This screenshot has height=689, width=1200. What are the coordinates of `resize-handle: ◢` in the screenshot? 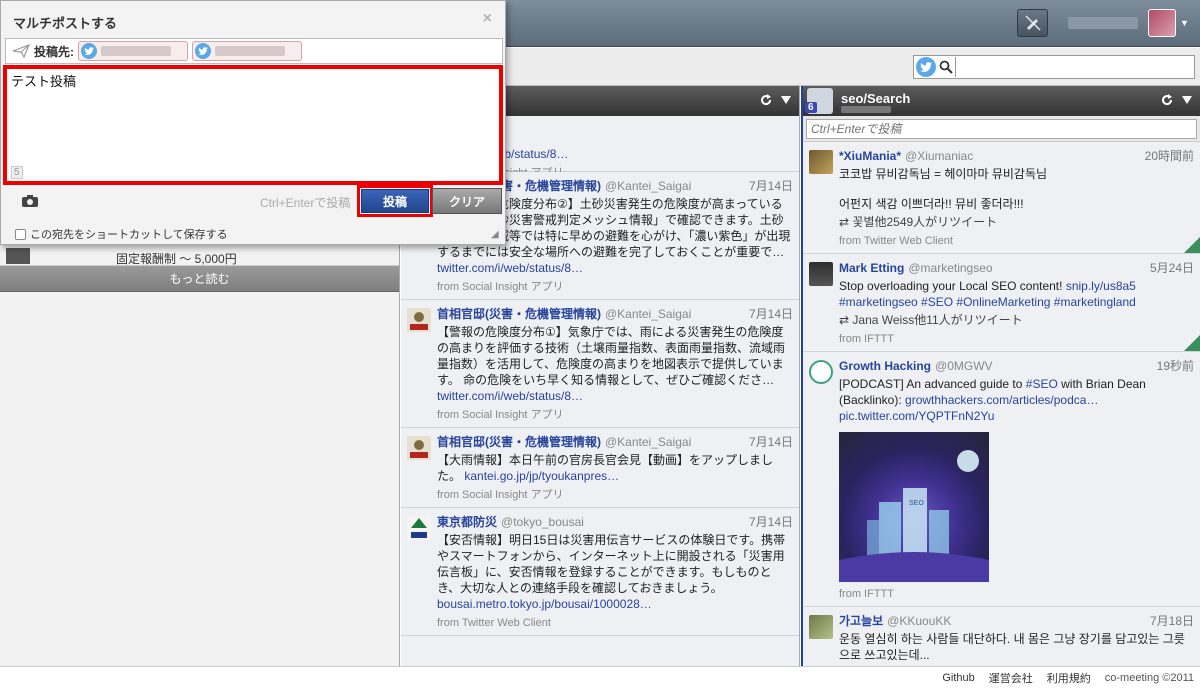 It's located at (497, 236).